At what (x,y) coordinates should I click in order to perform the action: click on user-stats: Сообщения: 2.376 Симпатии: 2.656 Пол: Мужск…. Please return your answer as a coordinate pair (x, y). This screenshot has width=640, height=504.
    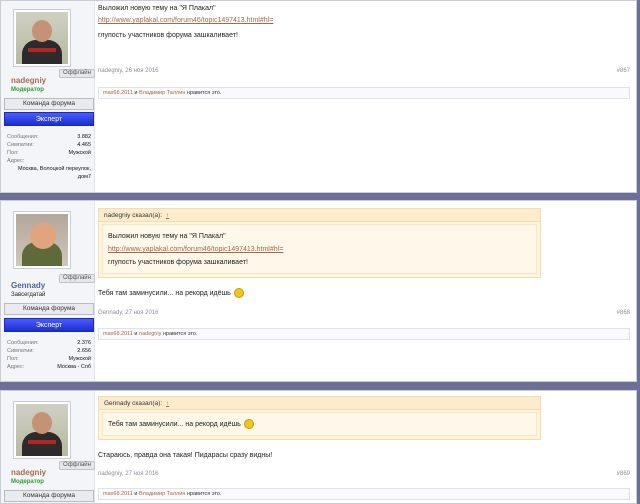
    Looking at the image, I should click on (49, 355).